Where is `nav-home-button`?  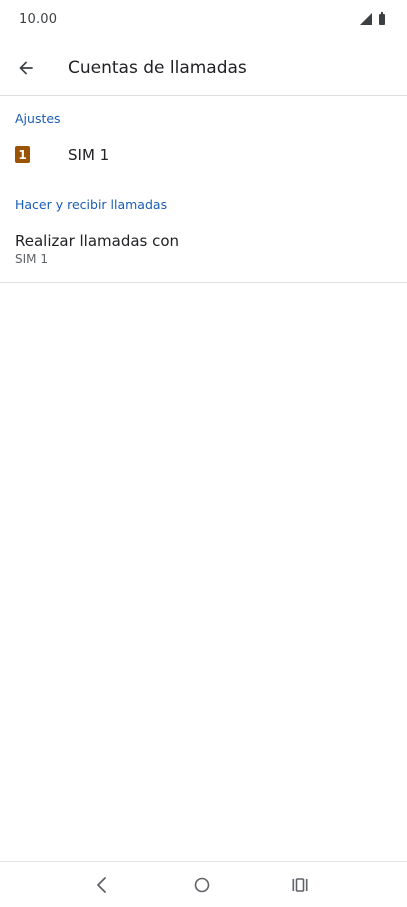 nav-home-button is located at coordinates (202, 885).